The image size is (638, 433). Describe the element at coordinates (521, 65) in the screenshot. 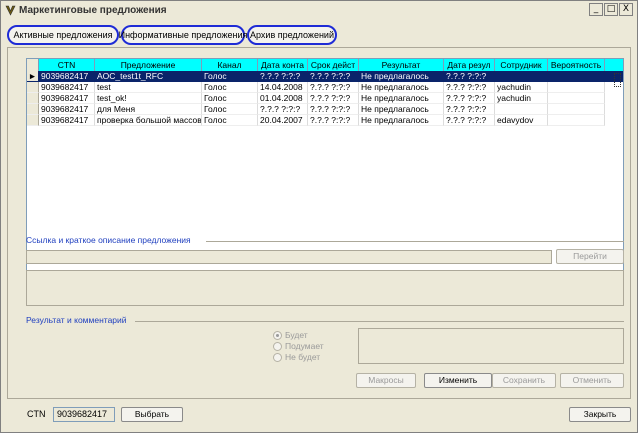

I see `column-header: Сотрудник` at that location.